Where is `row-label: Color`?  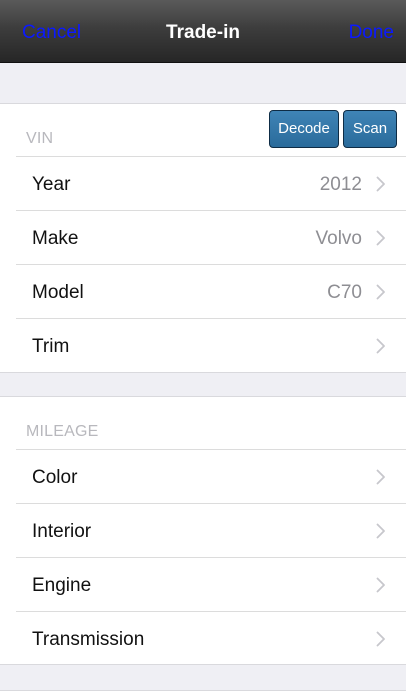 row-label: Color is located at coordinates (55, 477).